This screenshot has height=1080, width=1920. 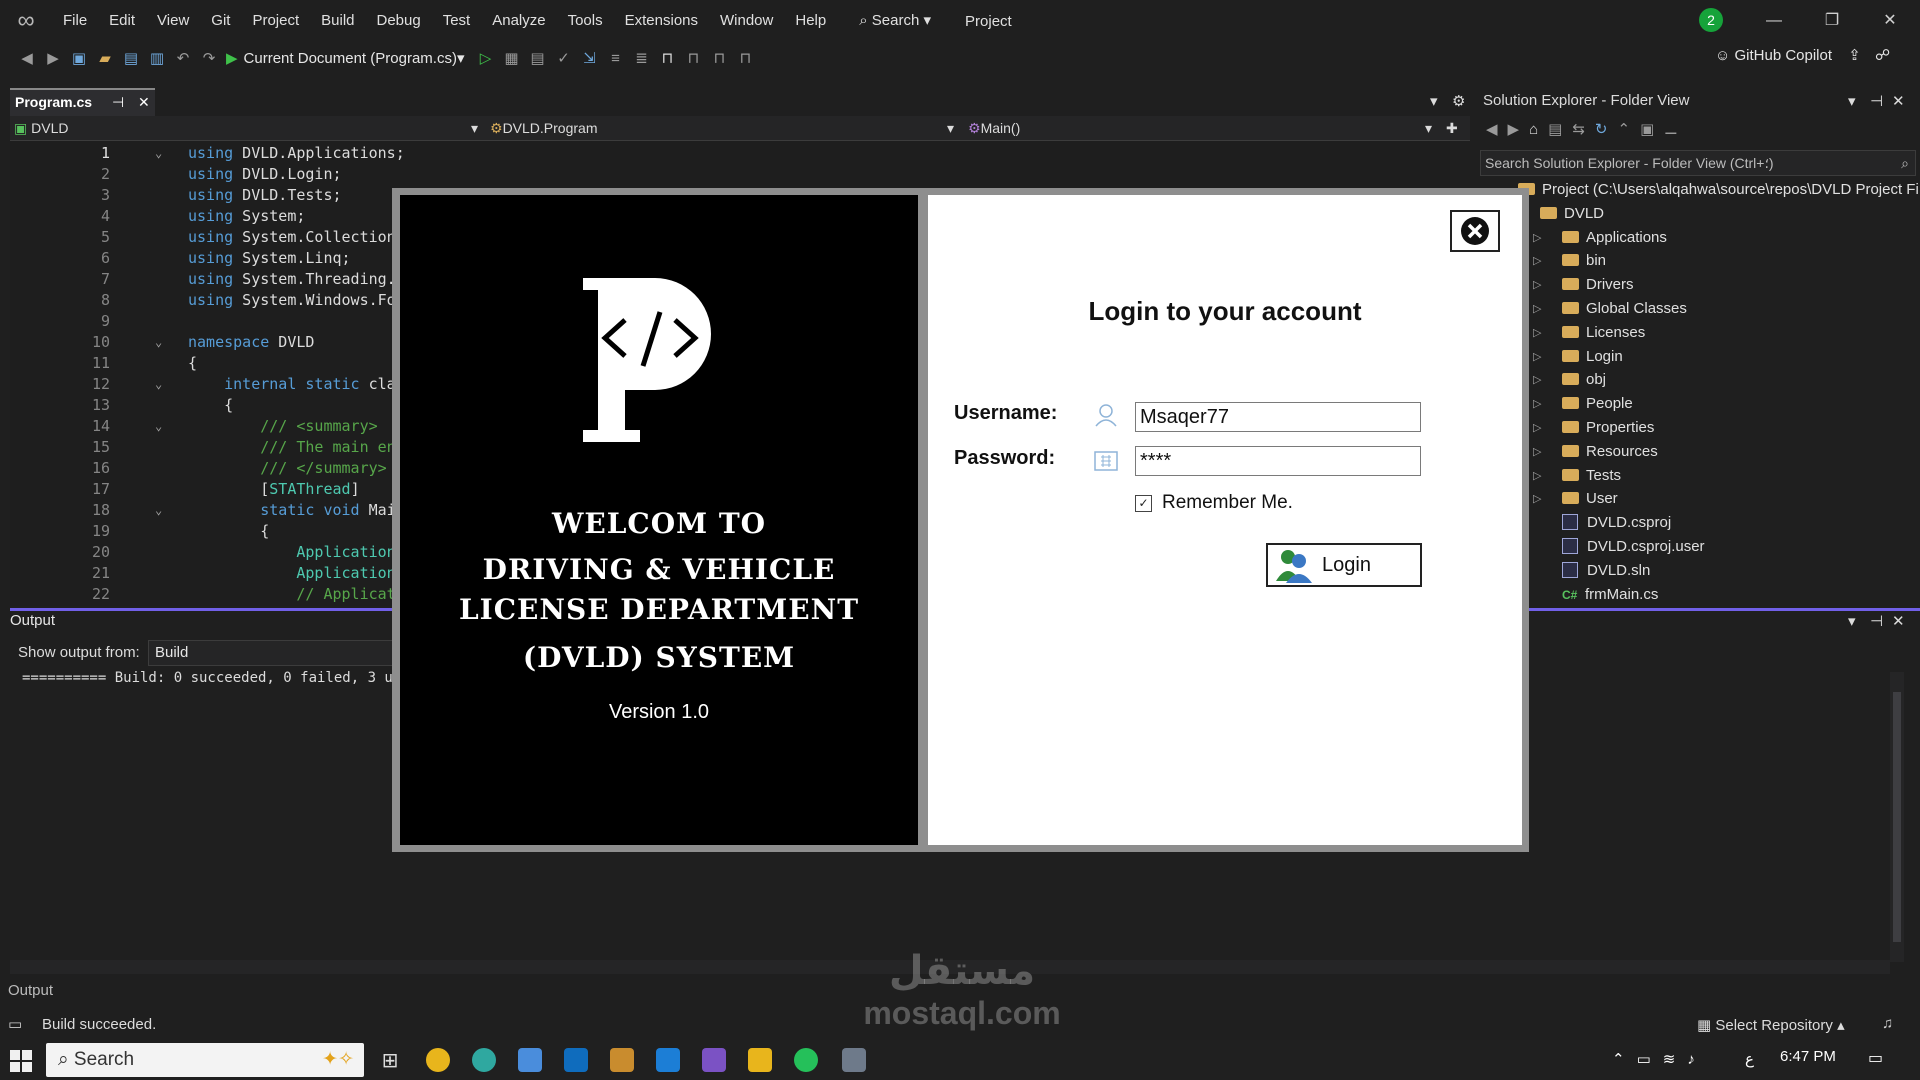 I want to click on output-vertical-scrollbar, so click(x=1897, y=817).